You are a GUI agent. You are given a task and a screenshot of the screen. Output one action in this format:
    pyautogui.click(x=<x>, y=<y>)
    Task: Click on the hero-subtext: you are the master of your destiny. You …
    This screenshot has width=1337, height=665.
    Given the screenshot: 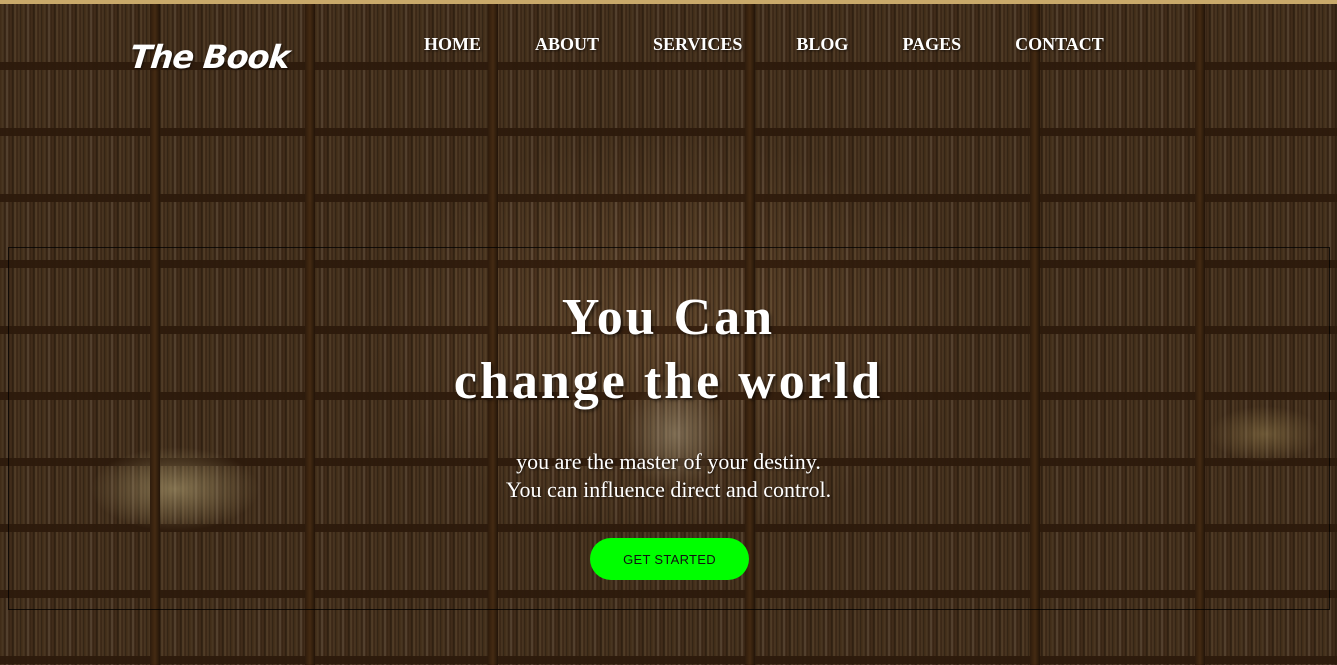 What is the action you would take?
    pyautogui.click(x=668, y=476)
    